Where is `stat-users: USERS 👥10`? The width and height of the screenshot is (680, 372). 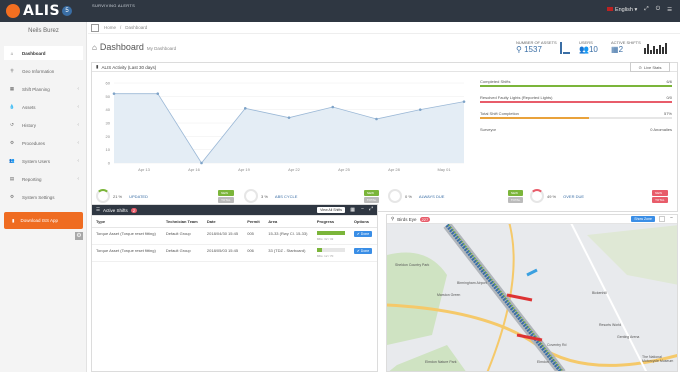
stat-users: USERS 👥10 is located at coordinates (588, 47).